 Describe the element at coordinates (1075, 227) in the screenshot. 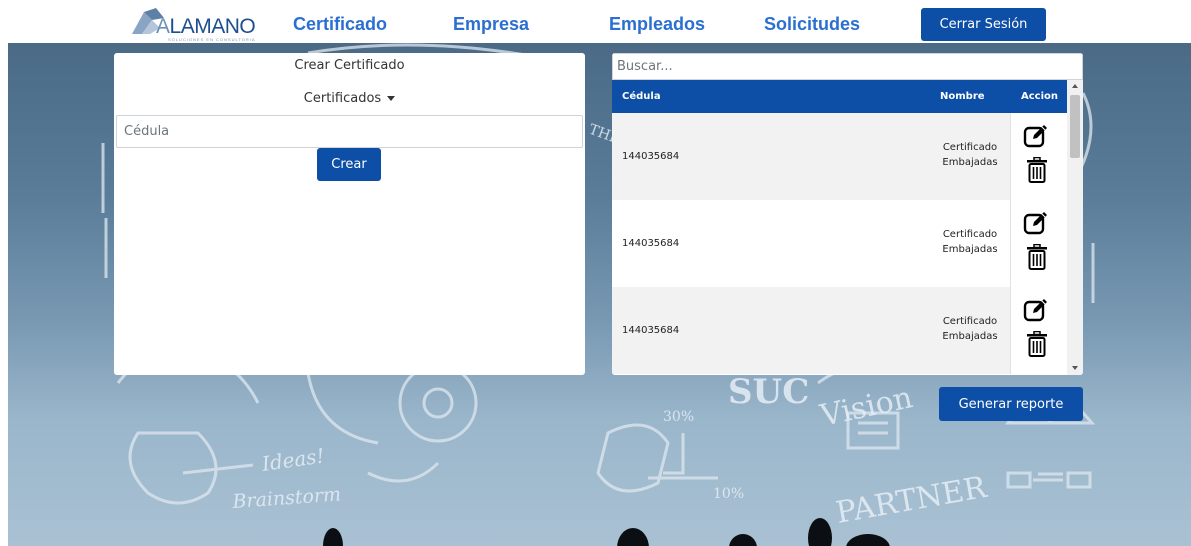

I see `table-scrollbar` at that location.